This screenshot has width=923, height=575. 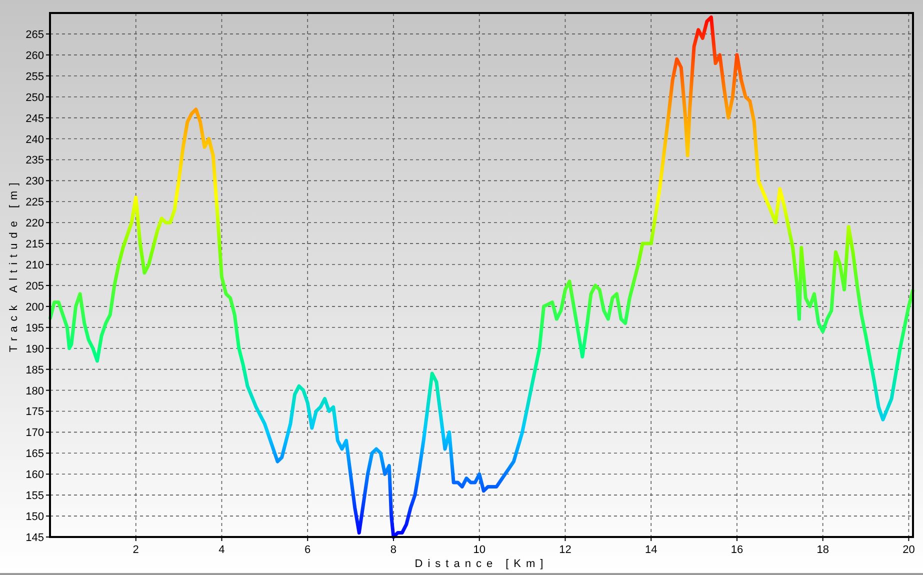 I want to click on y-tick-label: 220, so click(x=35, y=224).